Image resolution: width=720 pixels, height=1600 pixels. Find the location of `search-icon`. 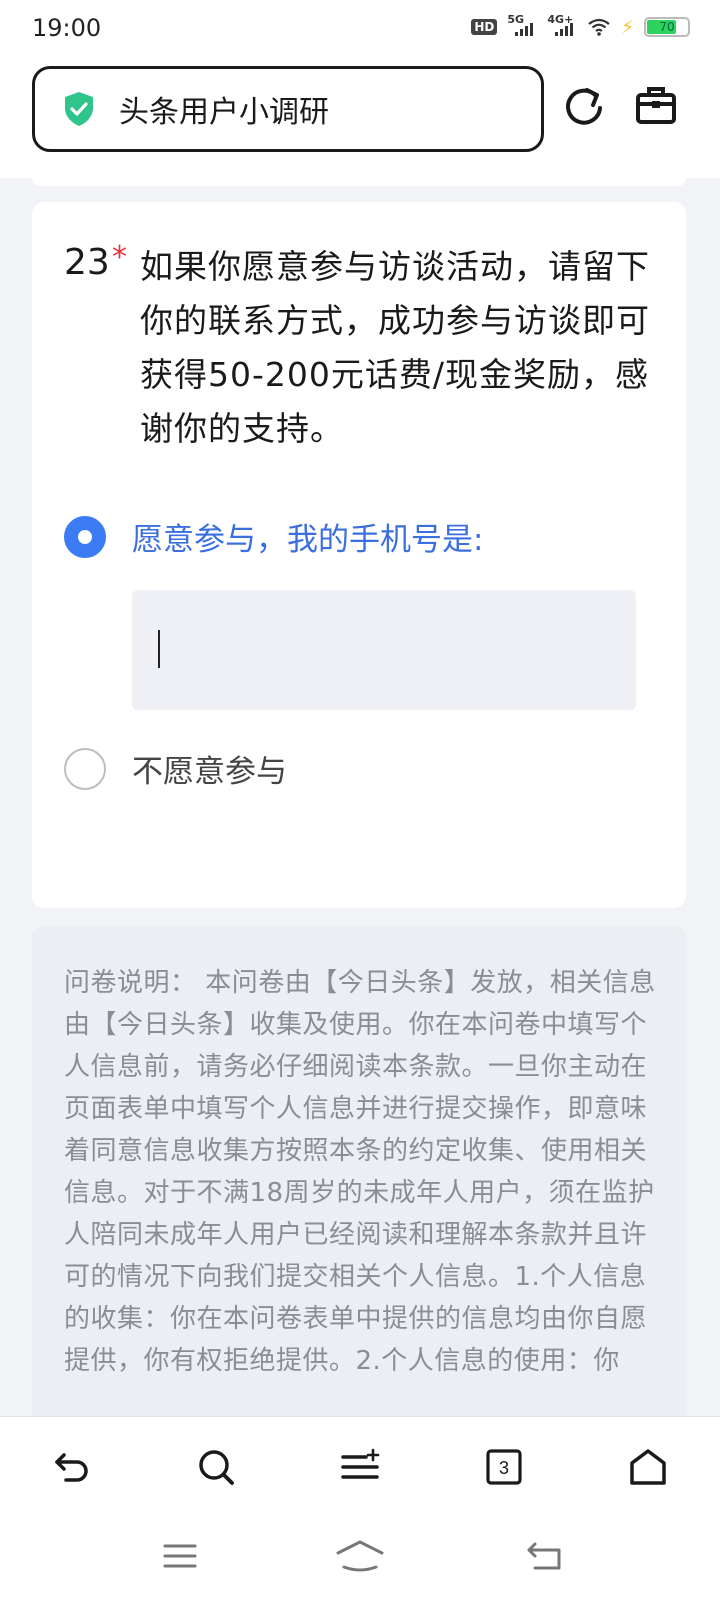

search-icon is located at coordinates (216, 1467).